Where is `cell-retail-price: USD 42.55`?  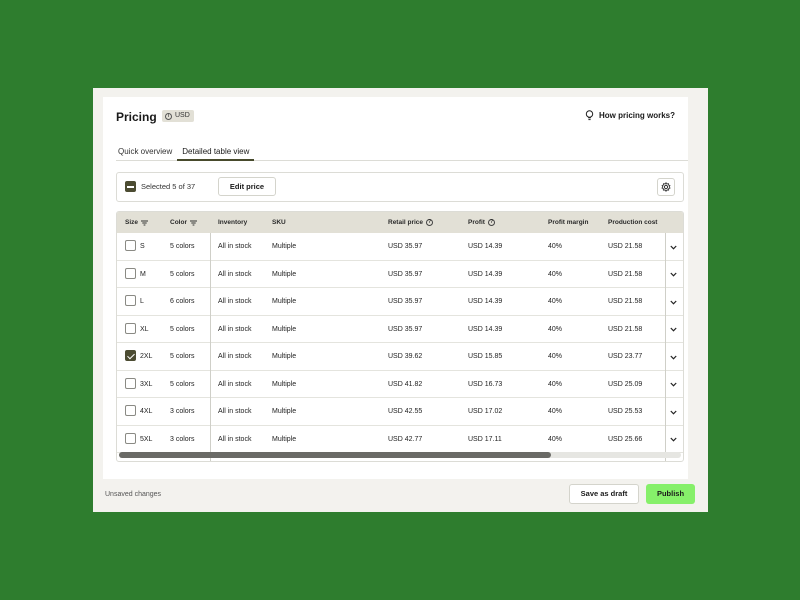
cell-retail-price: USD 42.55 is located at coordinates (405, 411).